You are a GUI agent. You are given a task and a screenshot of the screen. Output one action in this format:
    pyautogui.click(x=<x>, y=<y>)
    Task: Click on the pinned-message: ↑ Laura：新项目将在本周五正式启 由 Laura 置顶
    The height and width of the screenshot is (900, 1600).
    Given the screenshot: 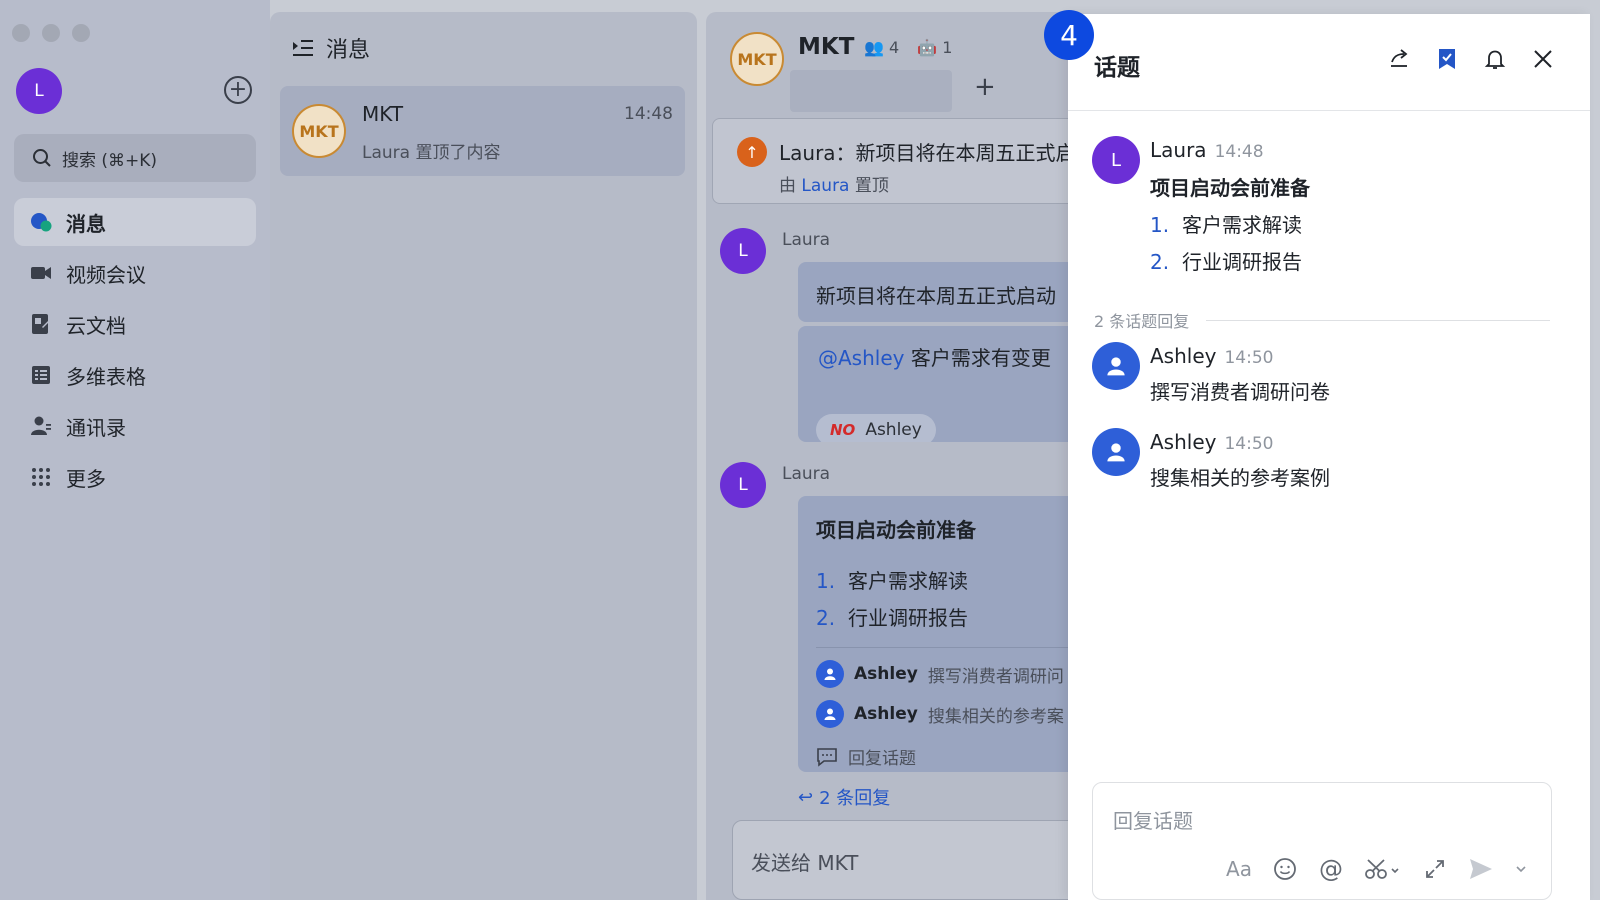 What is the action you would take?
    pyautogui.click(x=894, y=161)
    